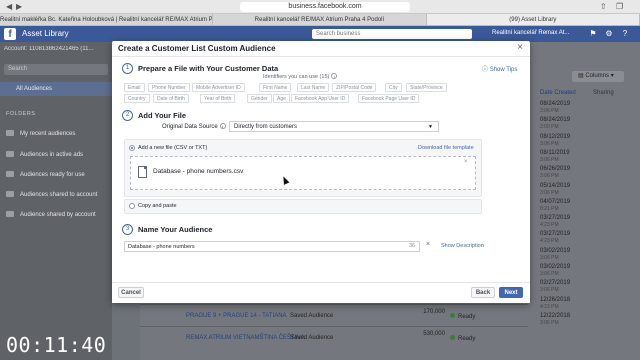 This screenshot has width=640, height=360. I want to click on date-value: 08/12/2019, so click(555, 136).